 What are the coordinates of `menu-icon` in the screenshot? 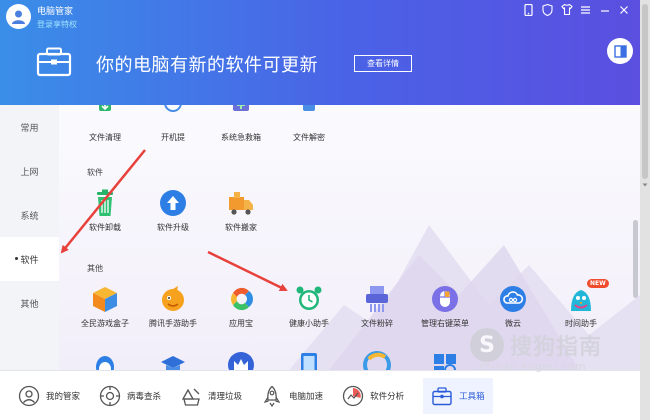 It's located at (585, 9).